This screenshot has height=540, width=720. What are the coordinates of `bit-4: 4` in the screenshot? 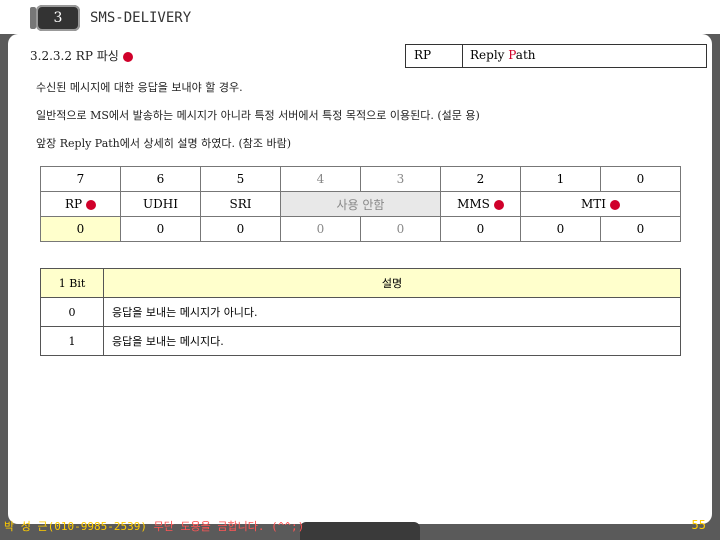 It's located at (320, 179).